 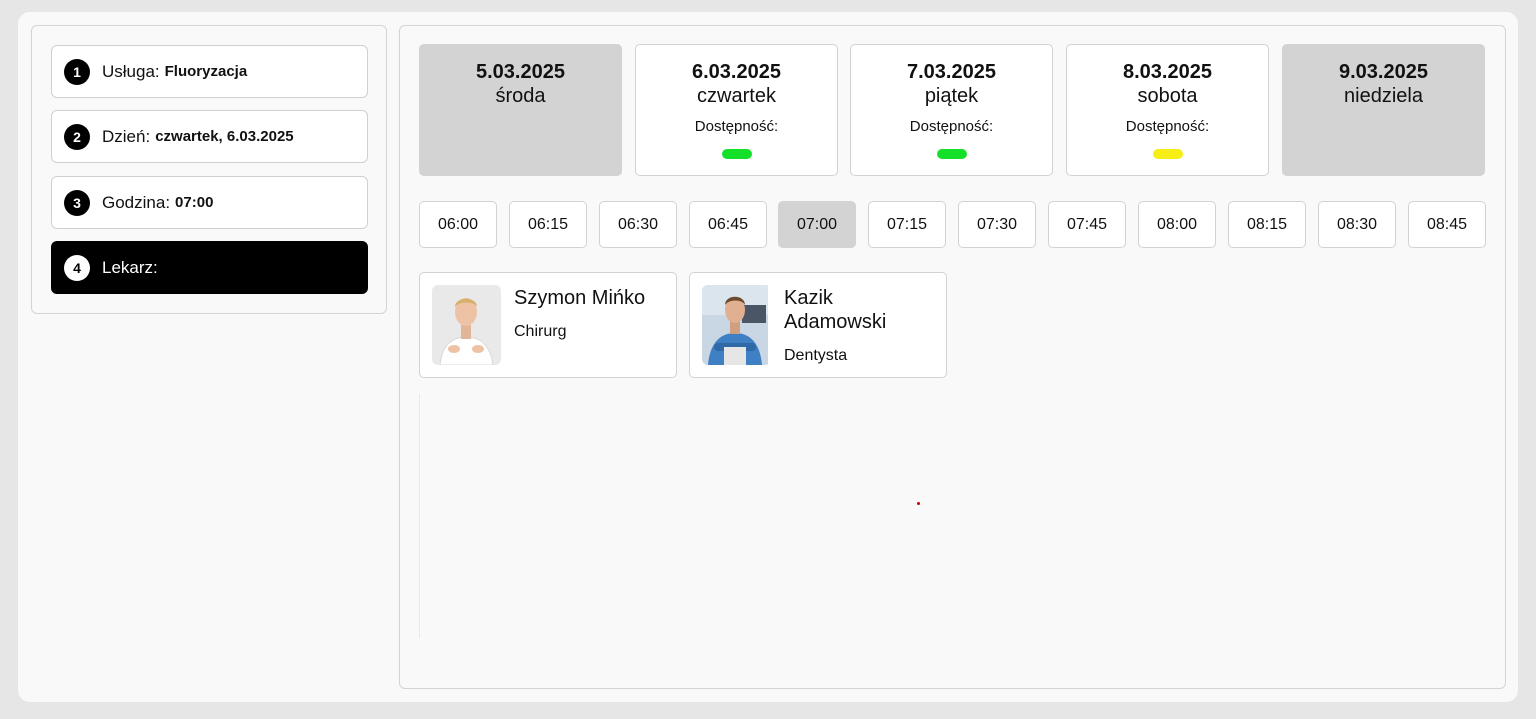 What do you see at coordinates (77, 71) in the screenshot?
I see `step-number: 1` at bounding box center [77, 71].